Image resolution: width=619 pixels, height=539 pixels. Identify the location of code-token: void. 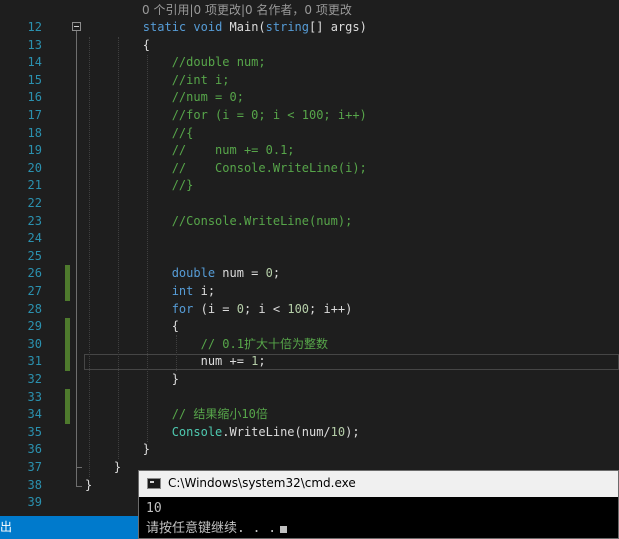
(208, 27).